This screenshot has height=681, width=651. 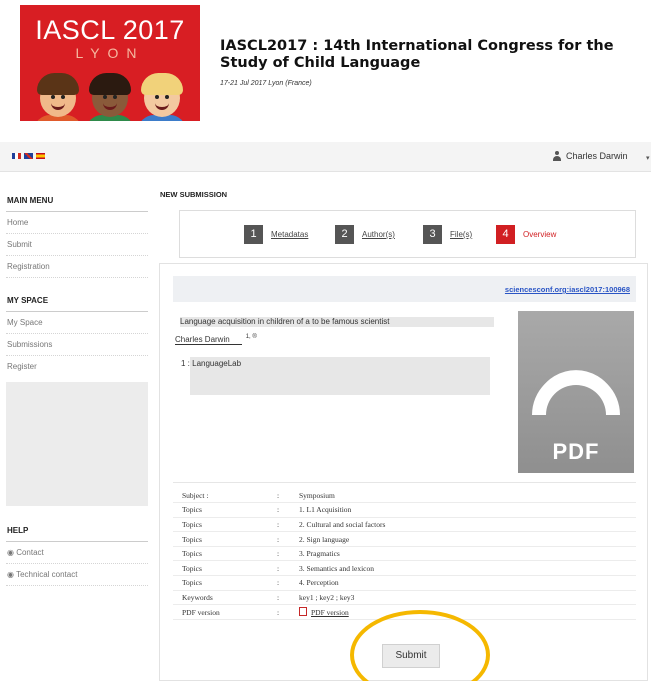 I want to click on language-switcher, so click(x=28, y=156).